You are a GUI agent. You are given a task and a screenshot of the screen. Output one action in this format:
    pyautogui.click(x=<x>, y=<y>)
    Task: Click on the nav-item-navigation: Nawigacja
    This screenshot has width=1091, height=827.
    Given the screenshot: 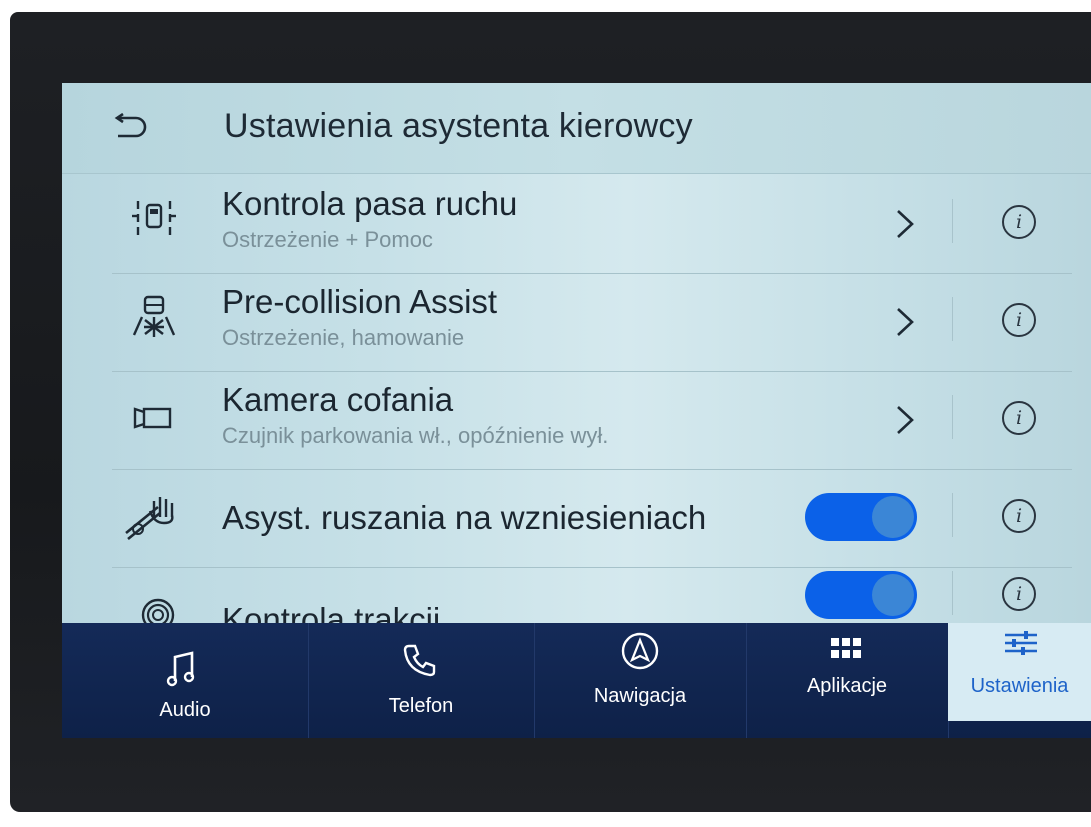 What is the action you would take?
    pyautogui.click(x=640, y=680)
    